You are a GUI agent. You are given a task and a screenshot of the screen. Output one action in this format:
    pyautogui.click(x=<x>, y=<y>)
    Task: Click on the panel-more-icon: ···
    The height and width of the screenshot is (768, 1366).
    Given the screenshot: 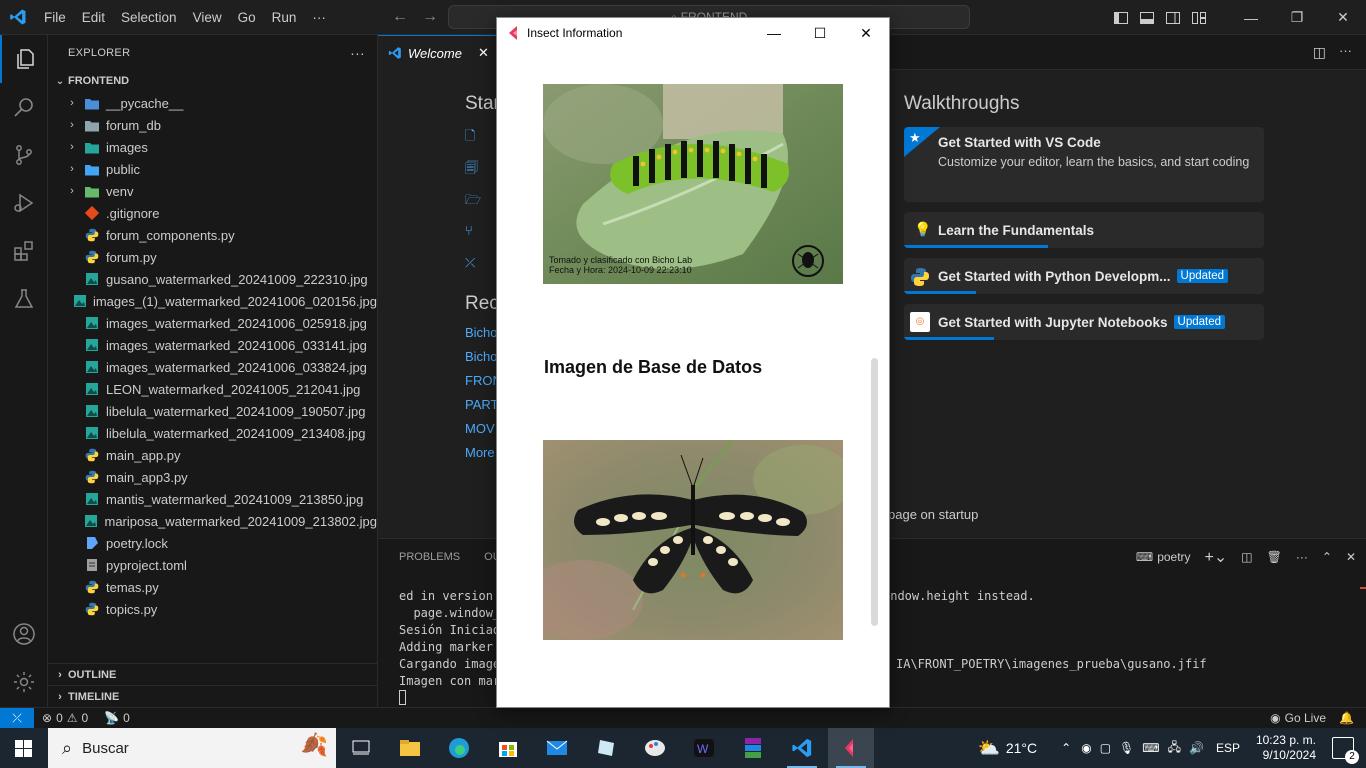 What is the action you would take?
    pyautogui.click(x=1302, y=557)
    